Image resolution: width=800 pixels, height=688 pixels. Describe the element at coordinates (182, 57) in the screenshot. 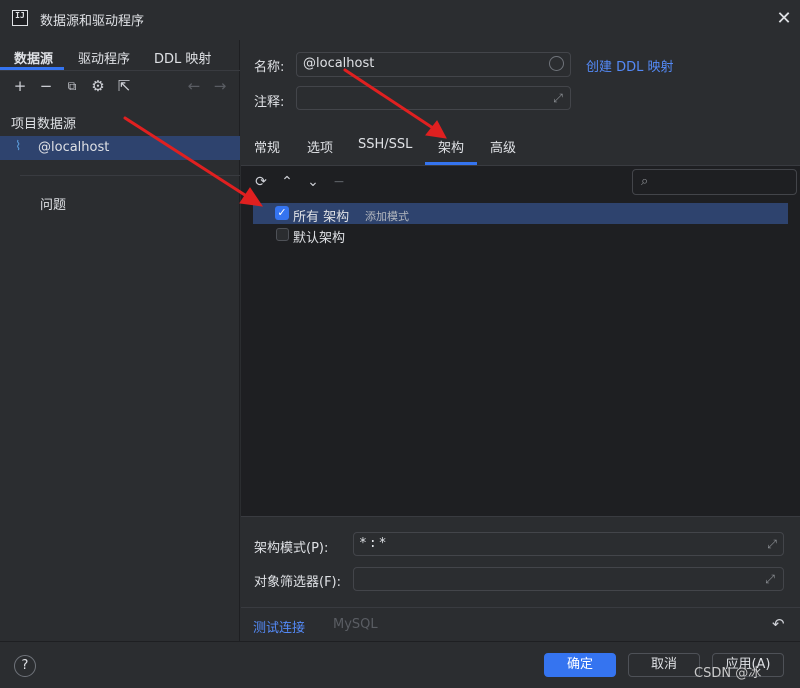

I see `tab-ddl-mappings: DDL 映射` at that location.